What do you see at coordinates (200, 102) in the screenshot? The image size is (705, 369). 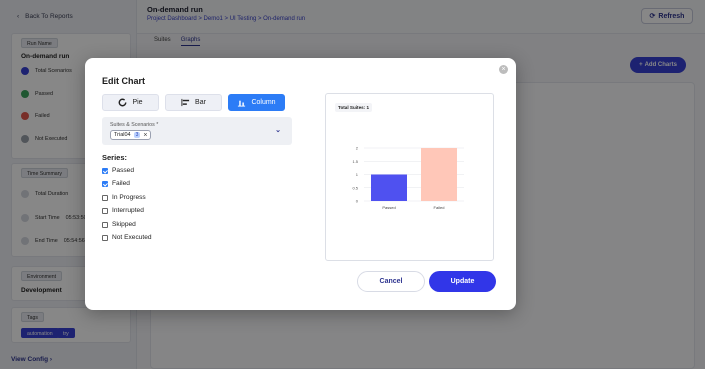 I see `chart-type-label: Bar` at bounding box center [200, 102].